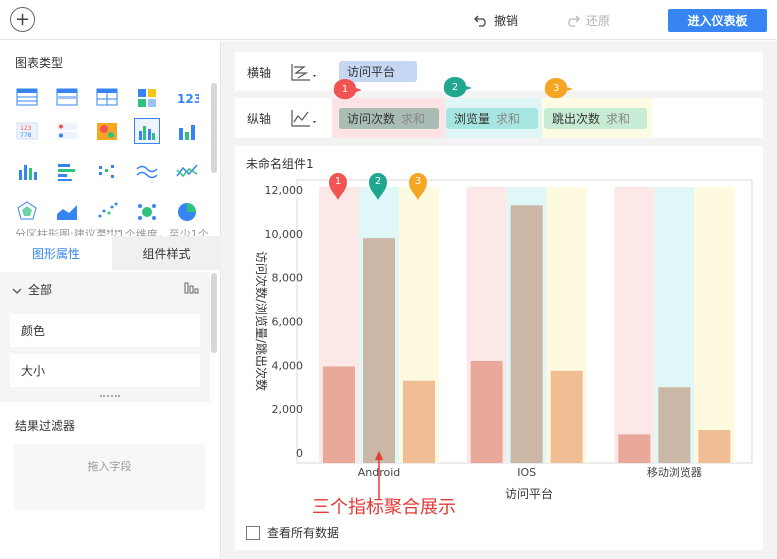 The height and width of the screenshot is (559, 777). I want to click on undo-button: 撤销, so click(496, 20).